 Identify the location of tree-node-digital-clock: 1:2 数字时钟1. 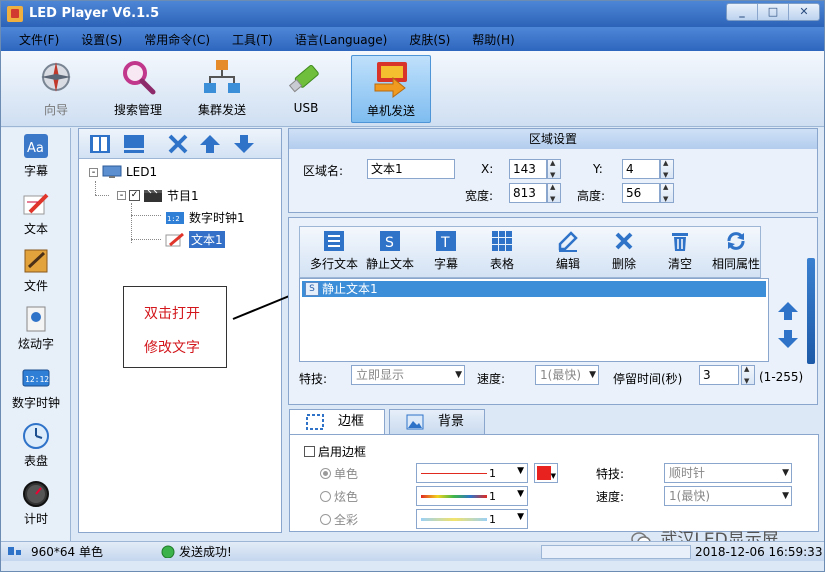
(205, 217).